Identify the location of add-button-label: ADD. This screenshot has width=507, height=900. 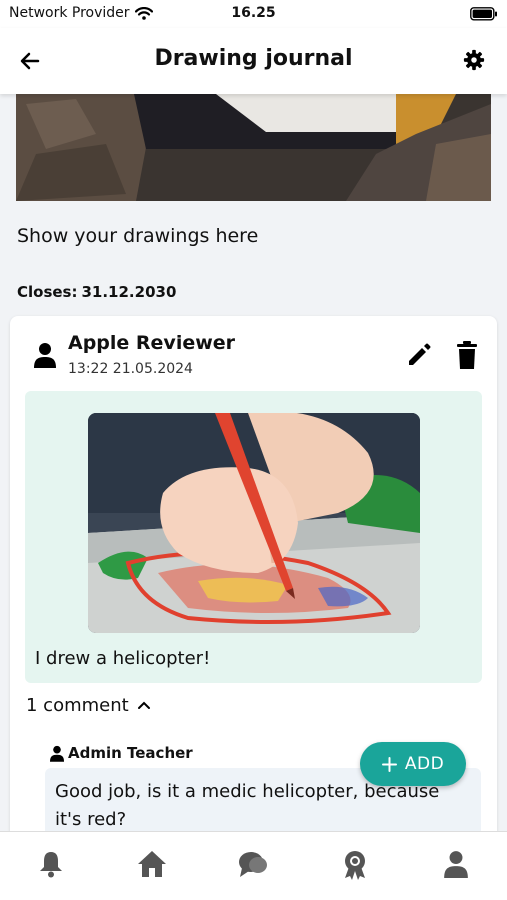
(424, 764).